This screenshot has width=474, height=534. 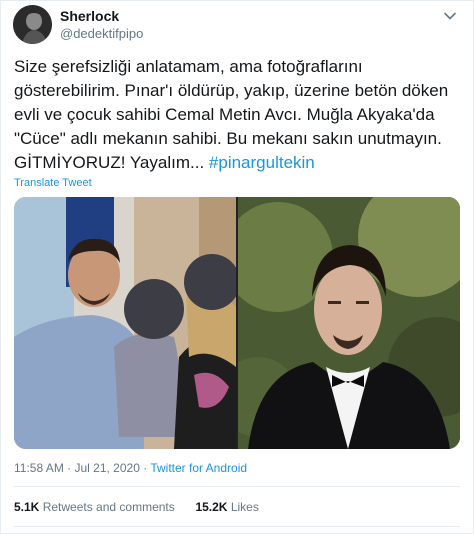 I want to click on likes-stat: 15.2K Likes, so click(x=226, y=507).